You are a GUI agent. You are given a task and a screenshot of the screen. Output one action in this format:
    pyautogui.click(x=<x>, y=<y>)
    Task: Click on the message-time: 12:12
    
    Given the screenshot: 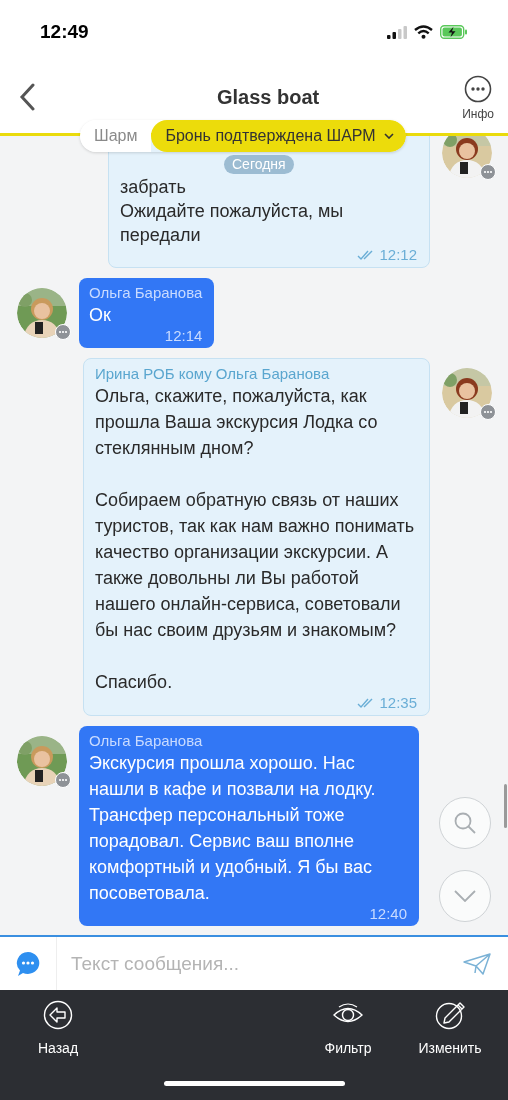 What is the action you would take?
    pyautogui.click(x=398, y=255)
    